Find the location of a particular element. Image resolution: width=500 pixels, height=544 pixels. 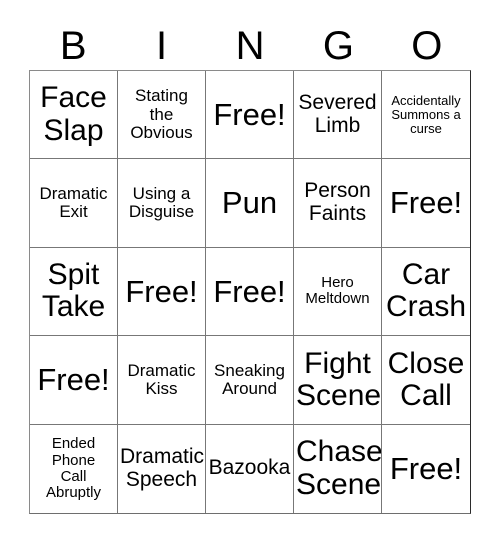

bingo-cell-label: Accidentally Summons a curse is located at coordinates (426, 114).